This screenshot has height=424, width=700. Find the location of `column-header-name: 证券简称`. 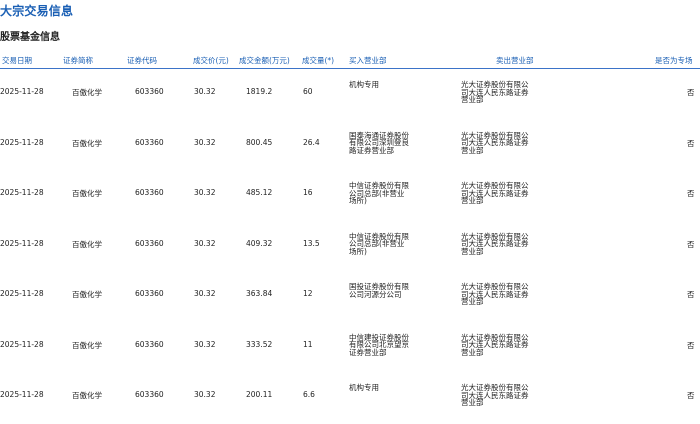

column-header-name: 证券简称 is located at coordinates (78, 60).